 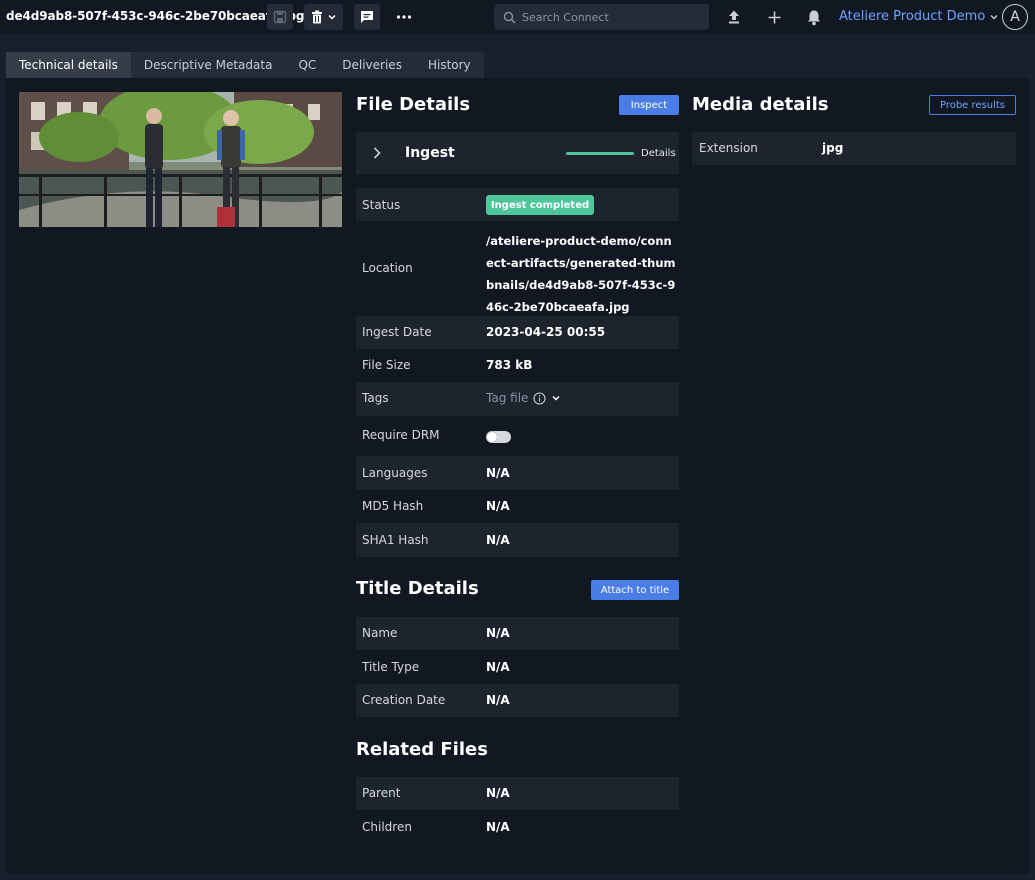 I want to click on save-button, so click(x=280, y=17).